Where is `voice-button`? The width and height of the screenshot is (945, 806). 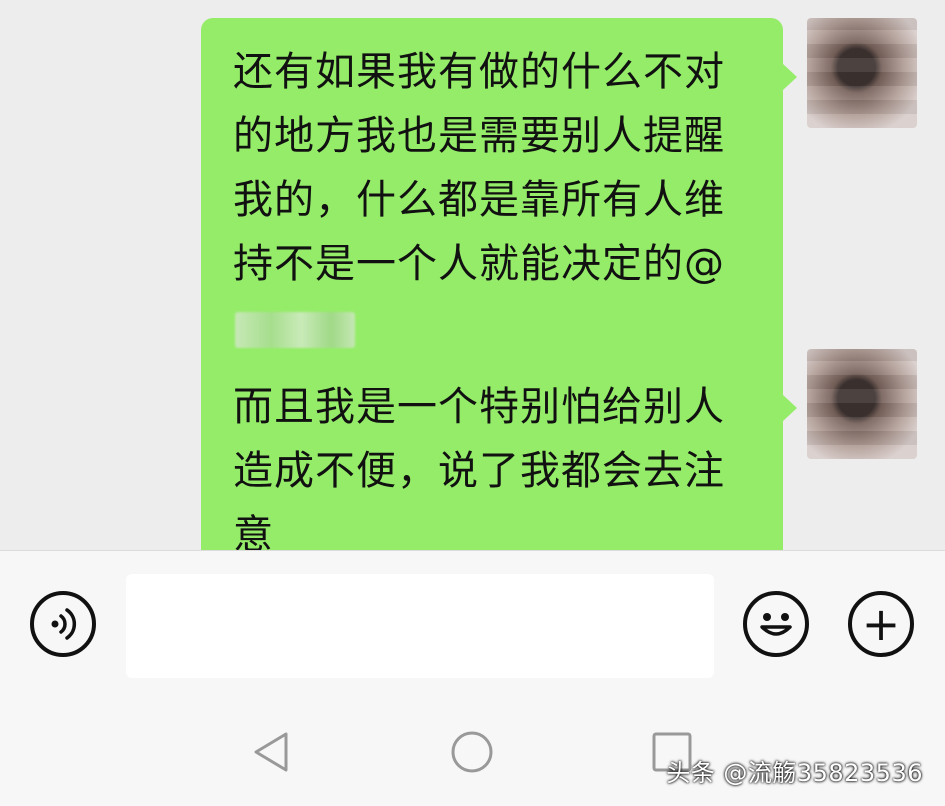 voice-button is located at coordinates (63, 624).